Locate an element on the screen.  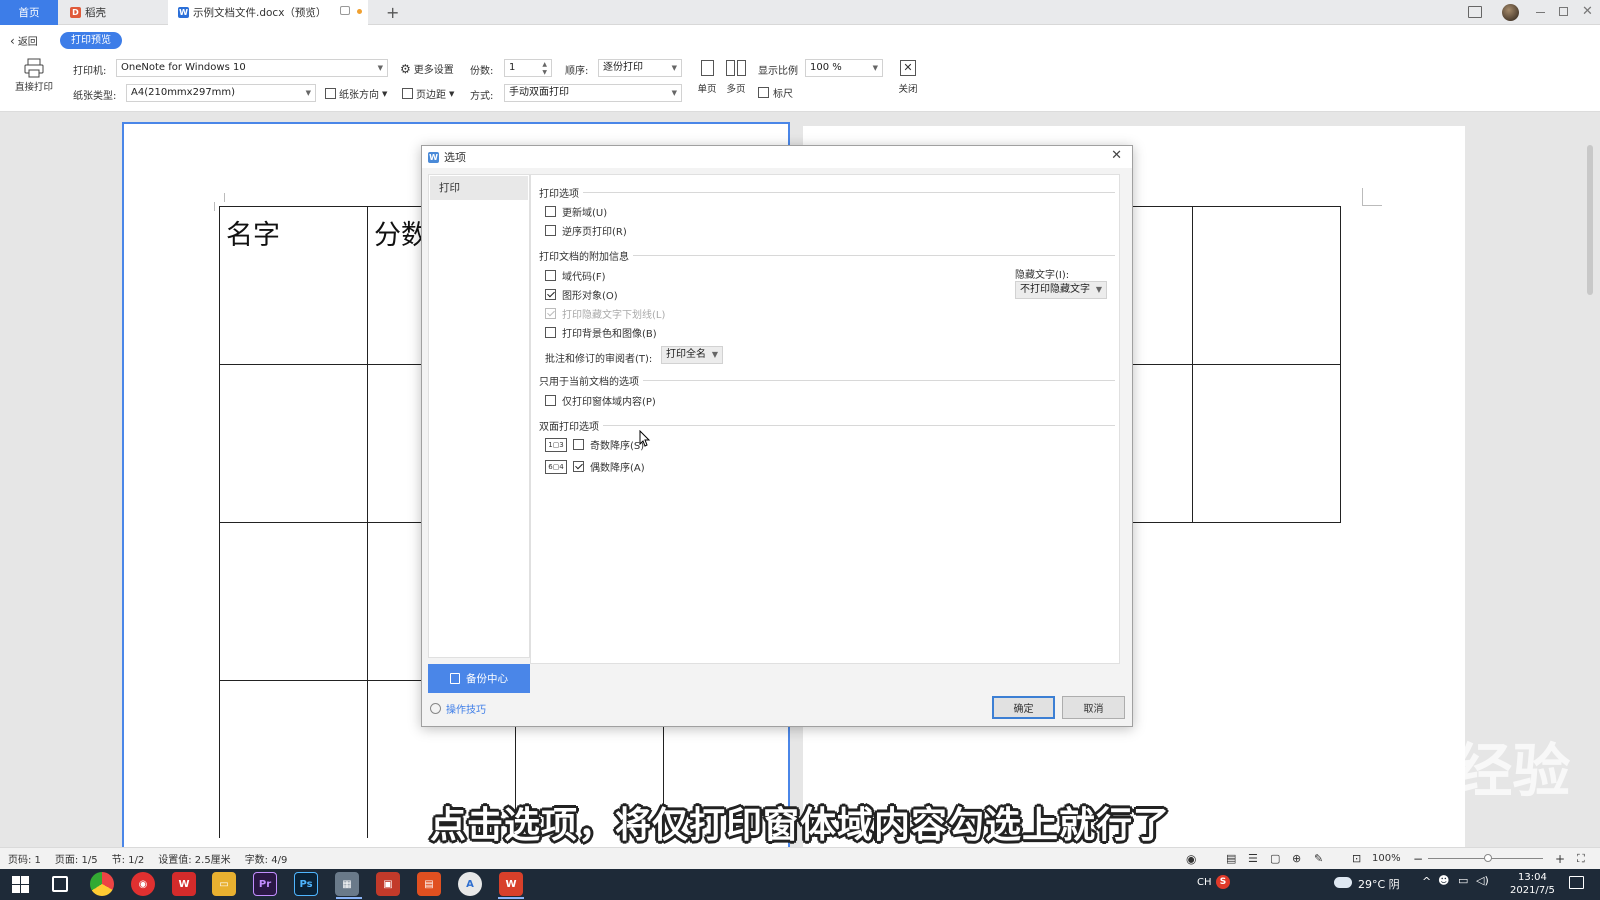
orientation-button: 纸张方向 ▼ is located at coordinates (356, 93).